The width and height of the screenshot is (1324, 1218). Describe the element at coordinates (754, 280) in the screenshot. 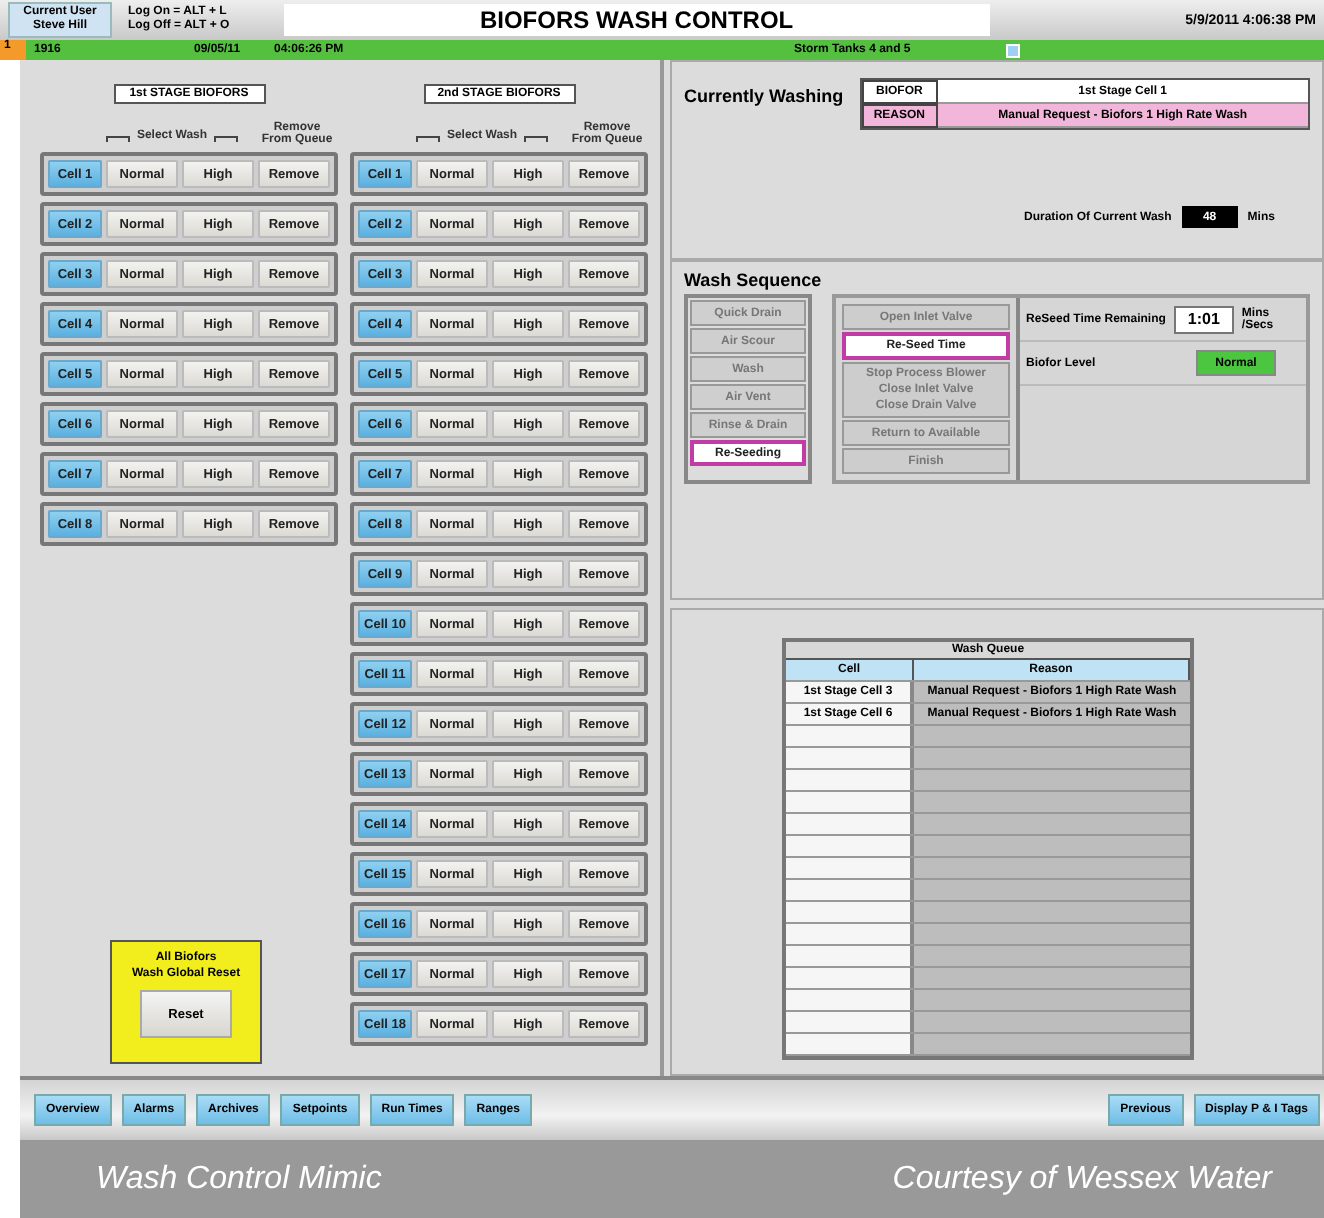

I see `section-heading: Wash Sequence` at that location.